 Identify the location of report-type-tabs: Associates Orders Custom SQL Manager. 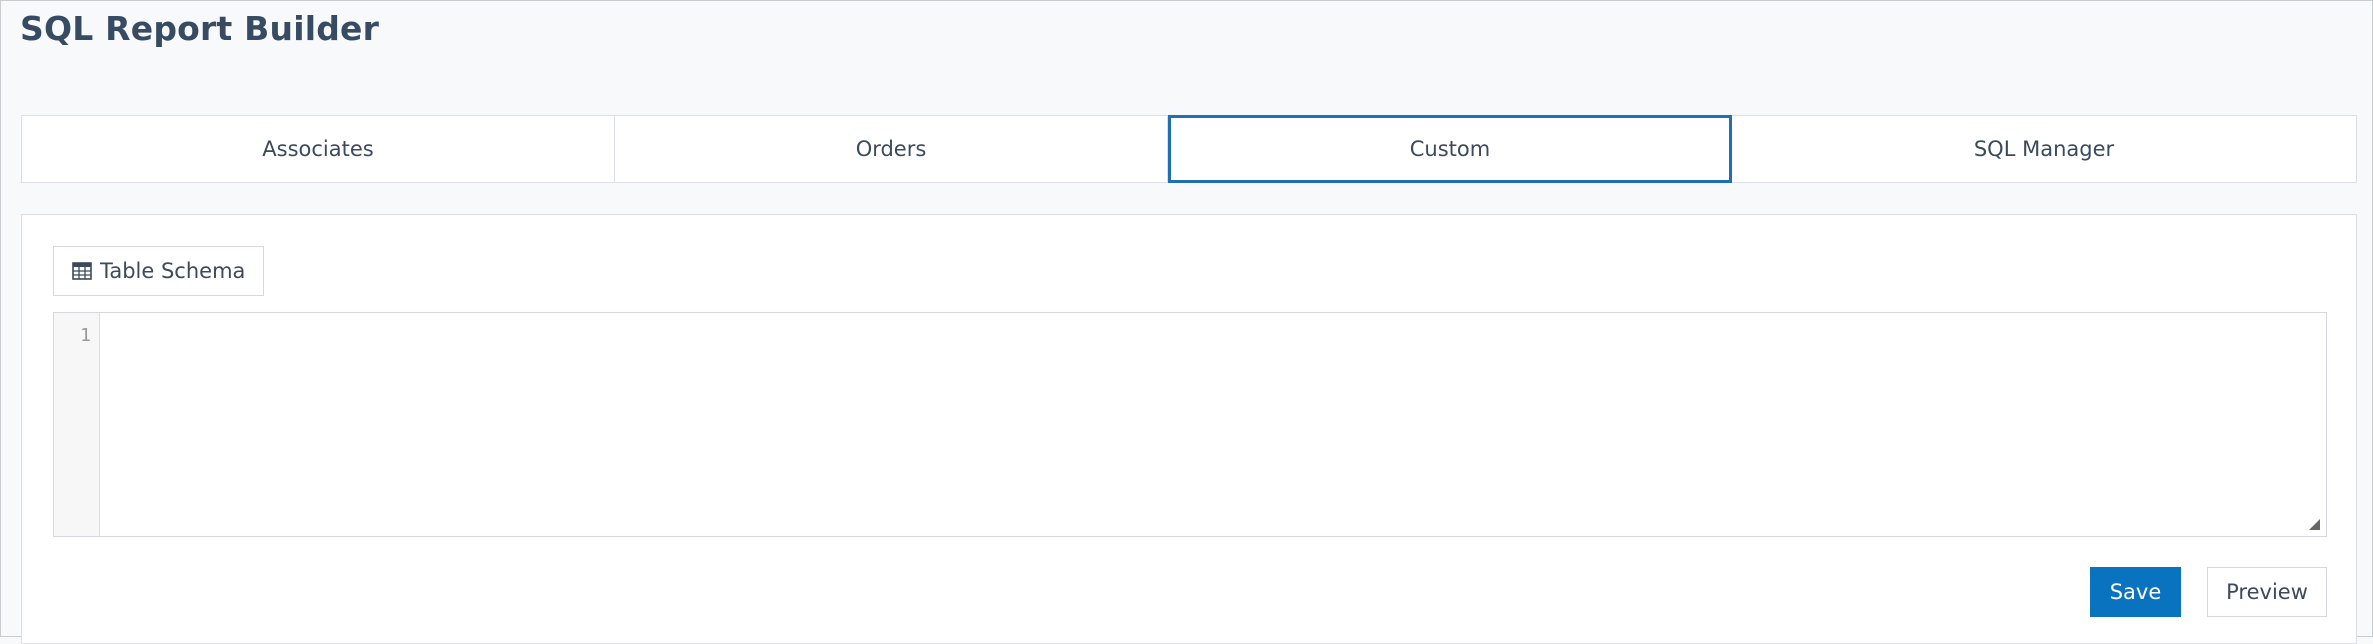
(1189, 149).